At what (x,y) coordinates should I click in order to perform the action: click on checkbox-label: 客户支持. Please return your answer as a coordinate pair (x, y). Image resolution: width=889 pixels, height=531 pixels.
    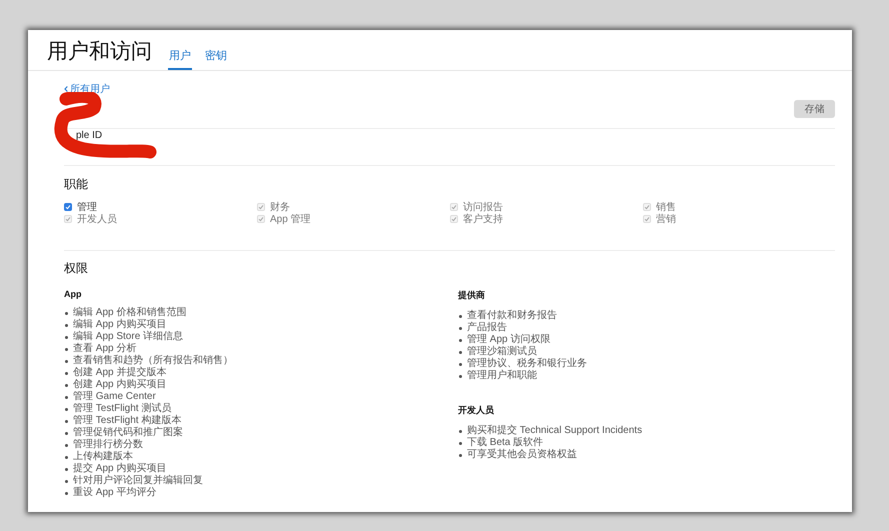
    Looking at the image, I should click on (483, 219).